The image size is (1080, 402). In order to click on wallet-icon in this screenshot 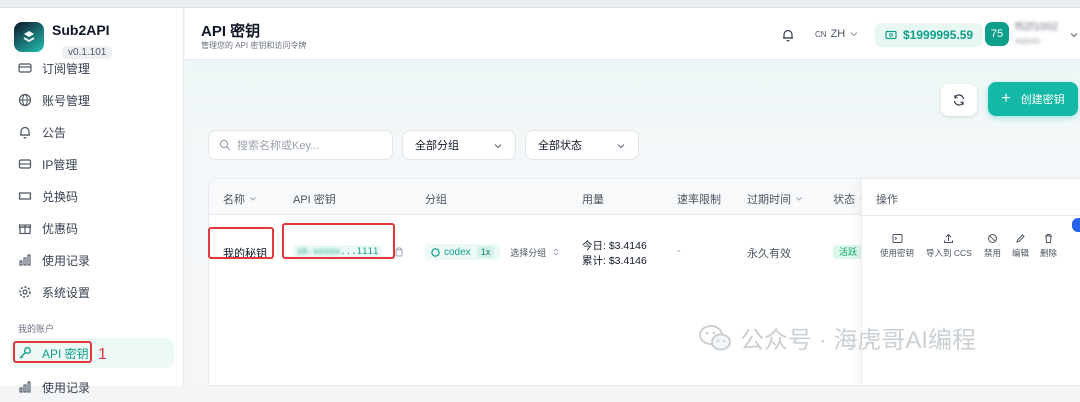, I will do `click(891, 35)`.